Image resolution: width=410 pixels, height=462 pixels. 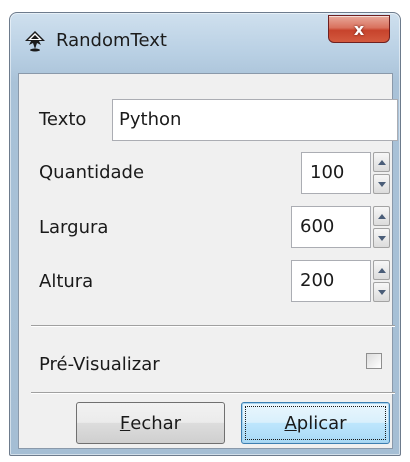 I want to click on aplicar-label: plicar, so click(x=321, y=423).